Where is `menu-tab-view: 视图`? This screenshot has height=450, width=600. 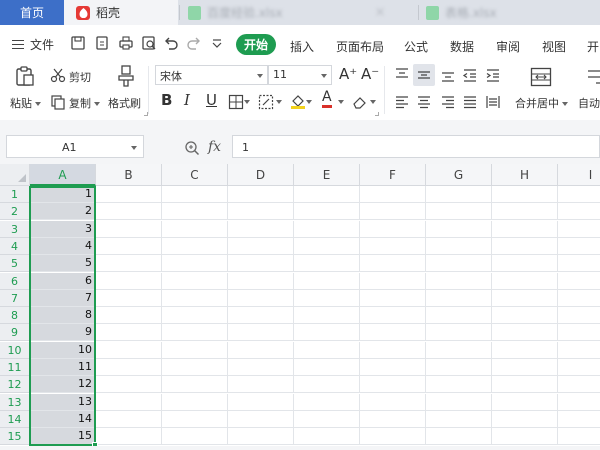 menu-tab-view: 视图 is located at coordinates (554, 46).